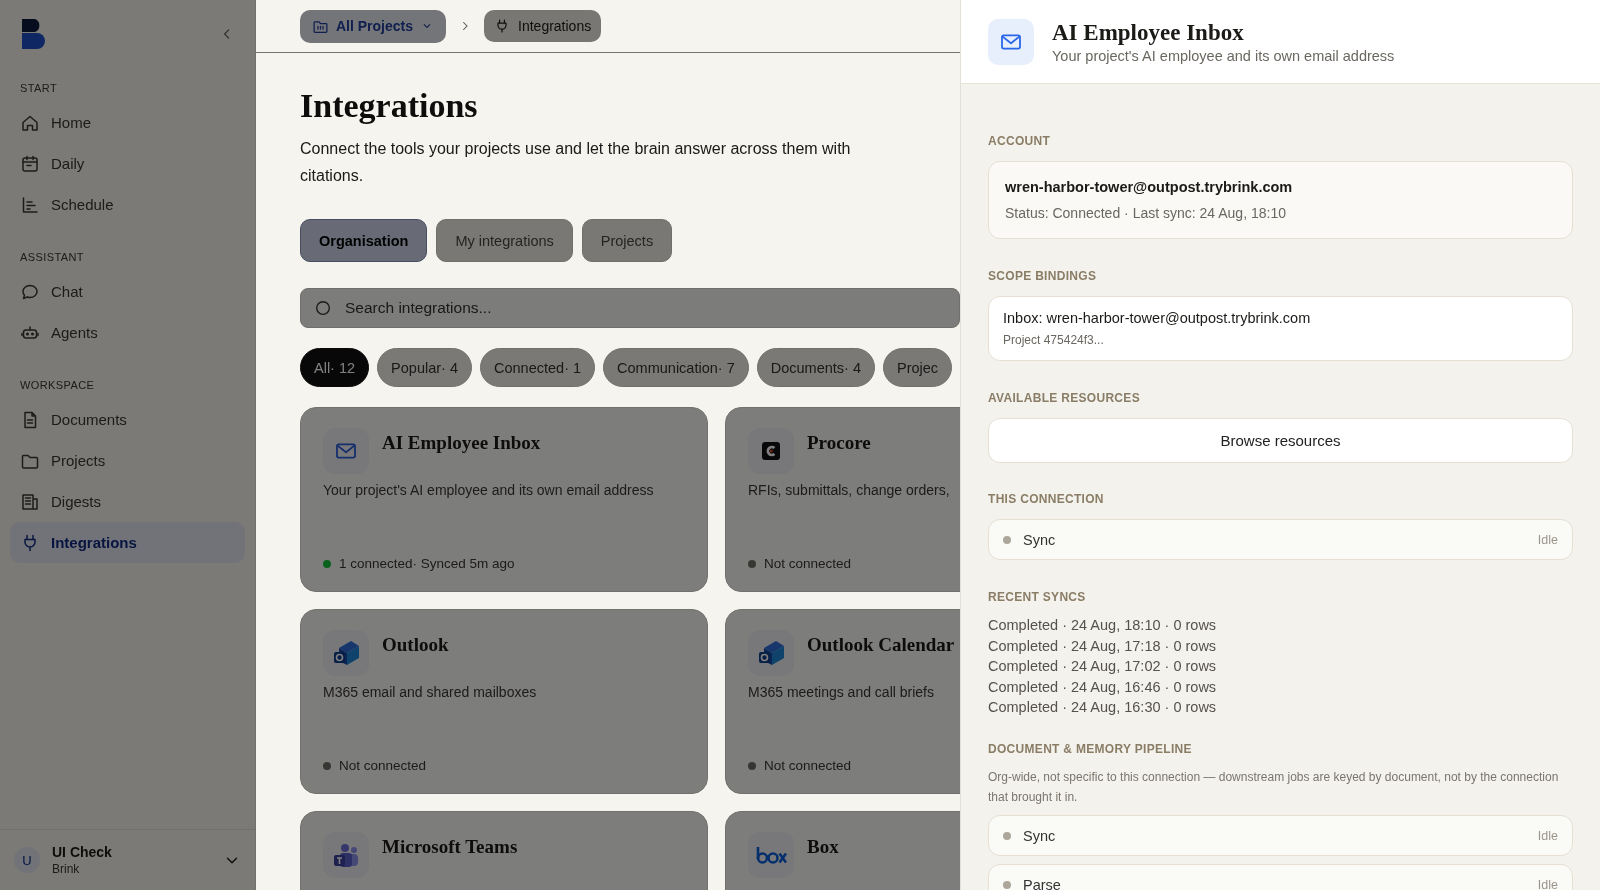  Describe the element at coordinates (66, 869) in the screenshot. I see `organisation-name: Brink` at that location.